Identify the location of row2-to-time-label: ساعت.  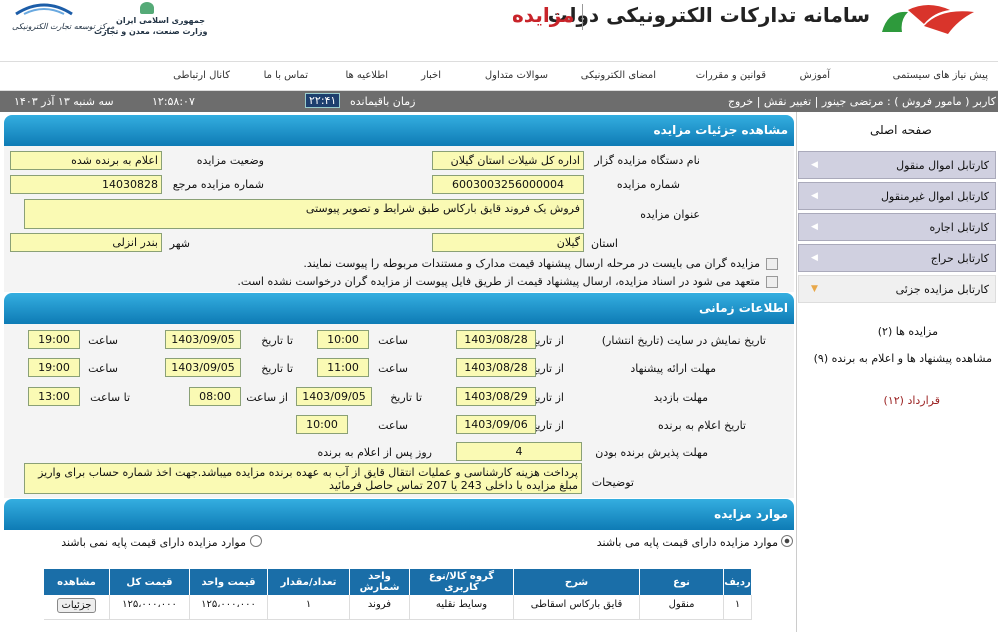
(103, 368).